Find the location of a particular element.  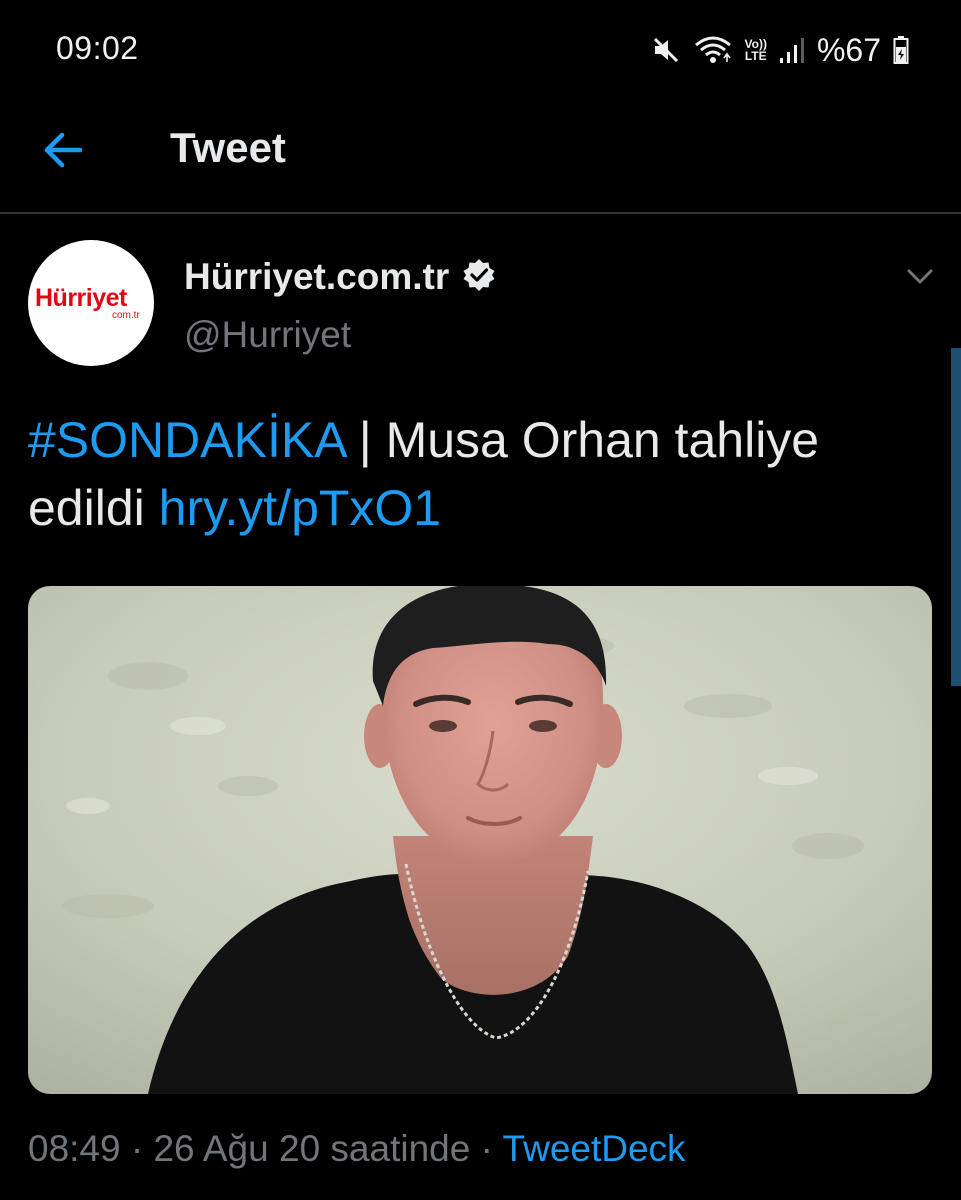

status-icons: Vo)) LTE %67 is located at coordinates (780, 50).